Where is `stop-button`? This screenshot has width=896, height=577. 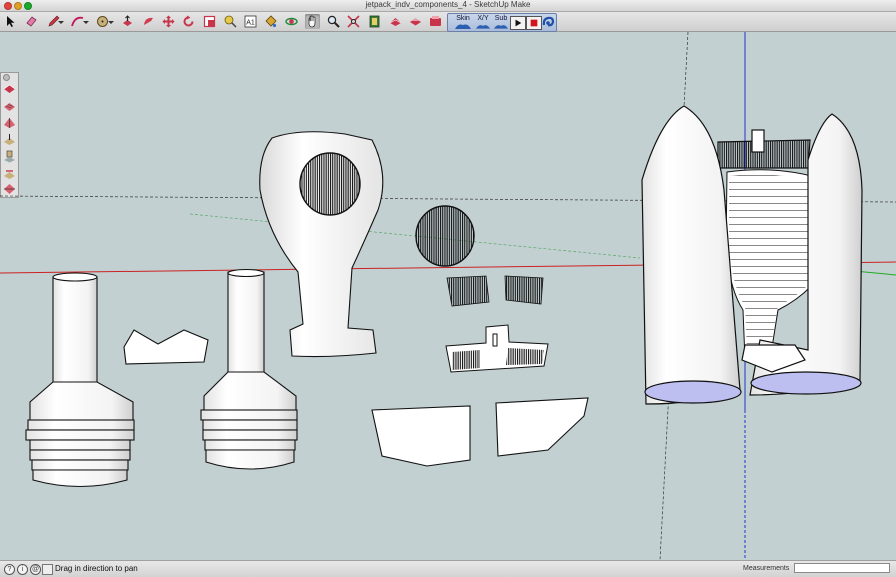 stop-button is located at coordinates (534, 23).